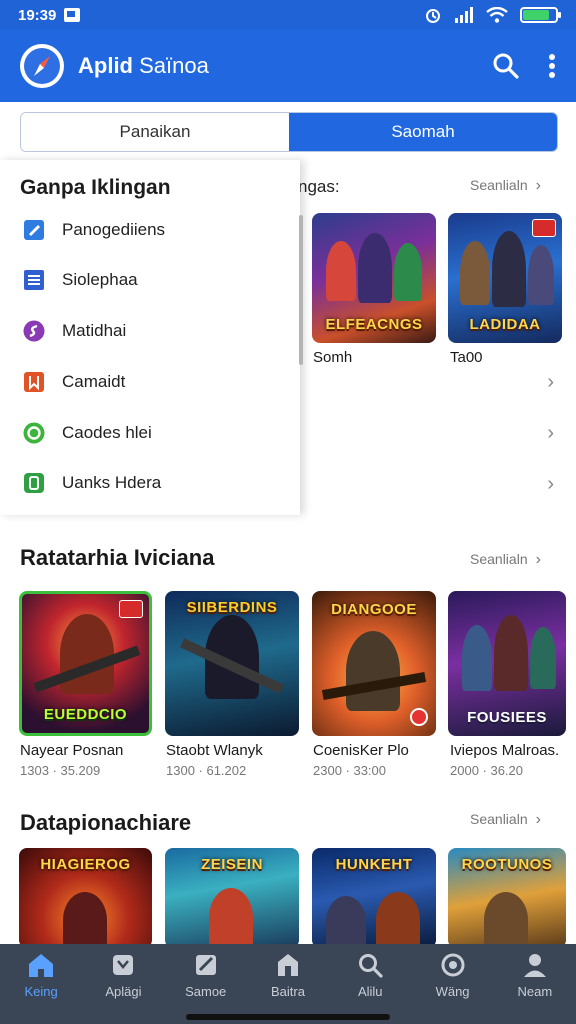  What do you see at coordinates (155, 132) in the screenshot?
I see `tab-panaikan: Panaikan` at bounding box center [155, 132].